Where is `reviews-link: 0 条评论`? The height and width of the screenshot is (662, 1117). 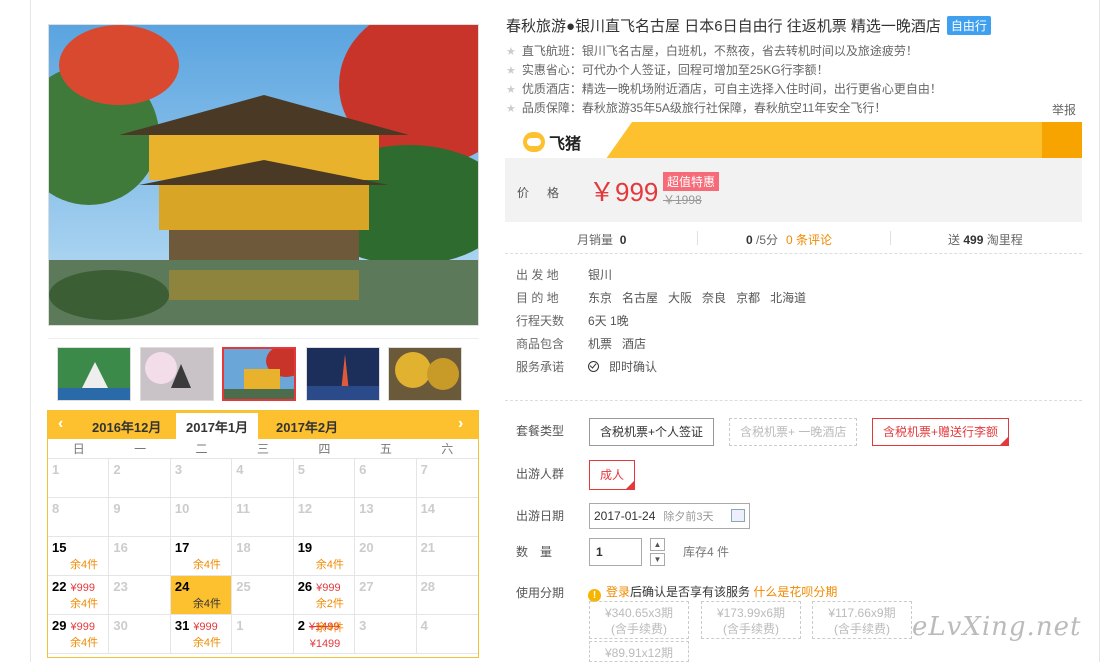
reviews-link: 0 条评论 is located at coordinates (809, 240).